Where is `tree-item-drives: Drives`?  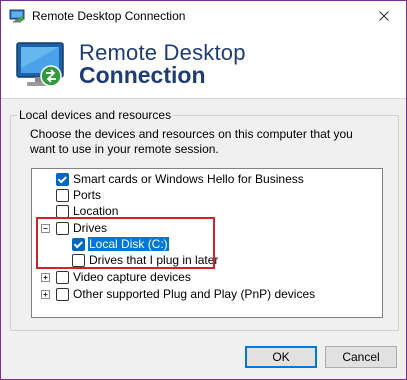 tree-item-drives: Drives is located at coordinates (82, 228).